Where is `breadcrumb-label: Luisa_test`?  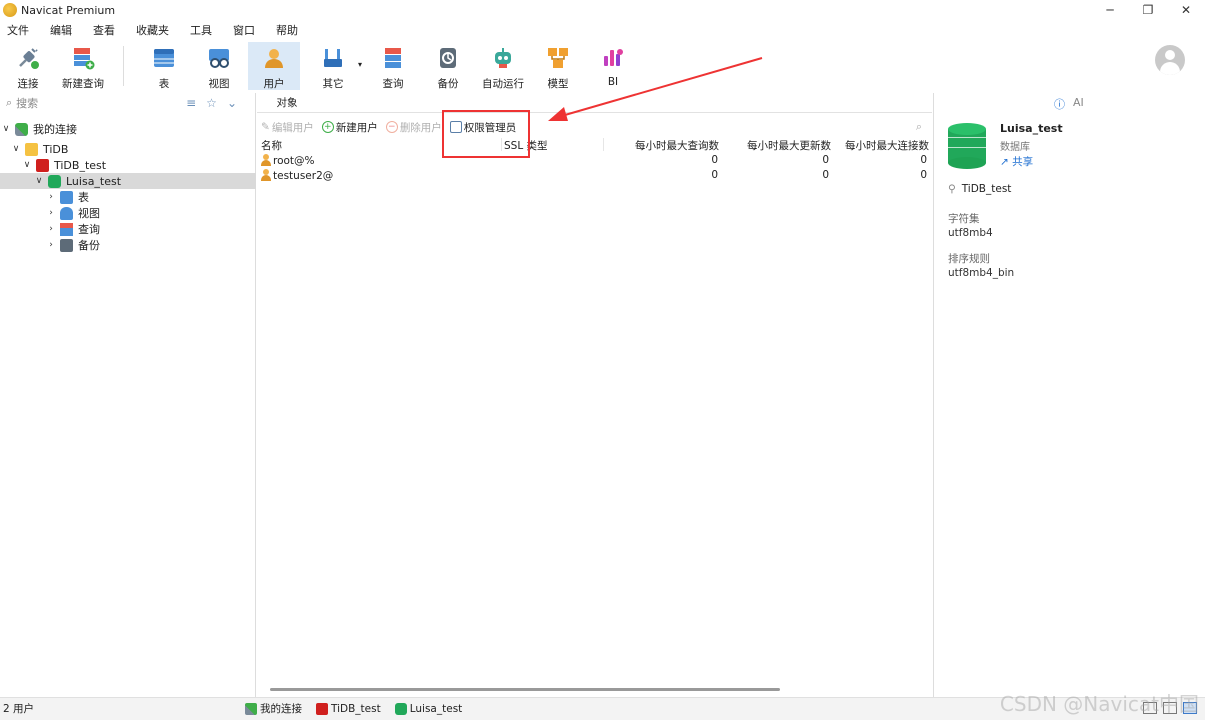
breadcrumb-label: Luisa_test is located at coordinates (436, 708).